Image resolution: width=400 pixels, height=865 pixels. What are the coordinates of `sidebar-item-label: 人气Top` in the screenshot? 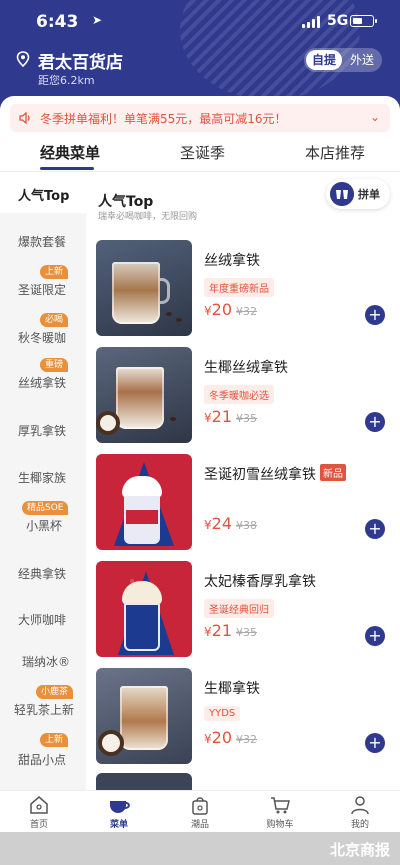 It's located at (44, 196).